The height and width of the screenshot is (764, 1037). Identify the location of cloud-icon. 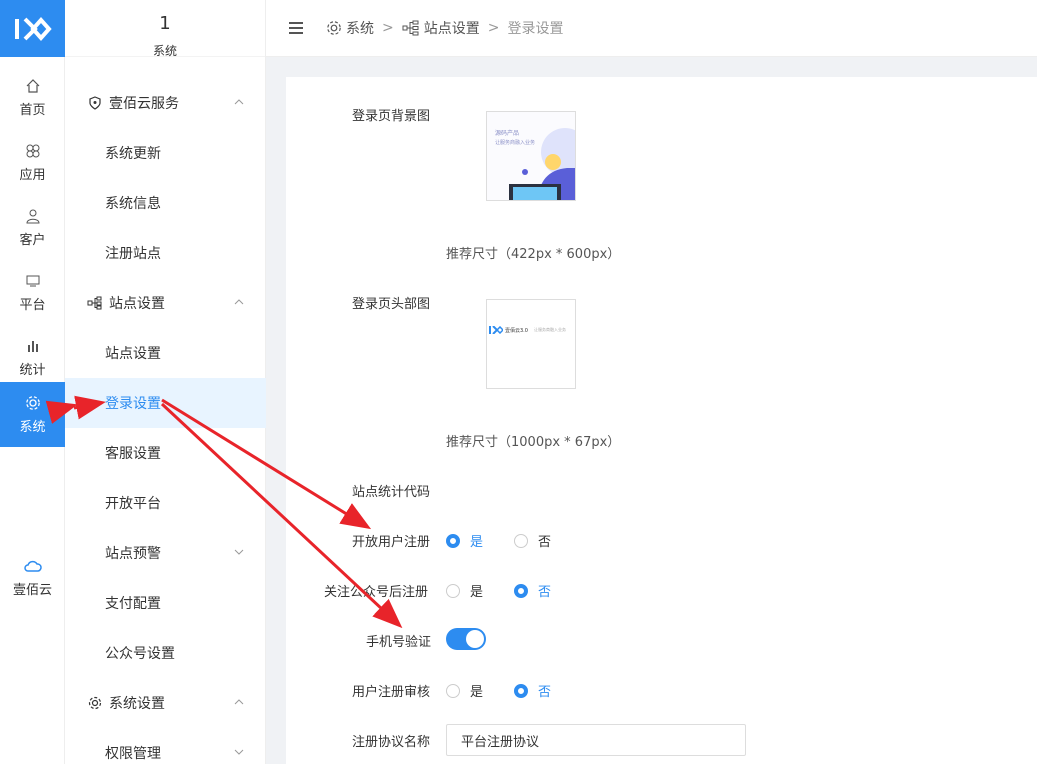
(32, 566).